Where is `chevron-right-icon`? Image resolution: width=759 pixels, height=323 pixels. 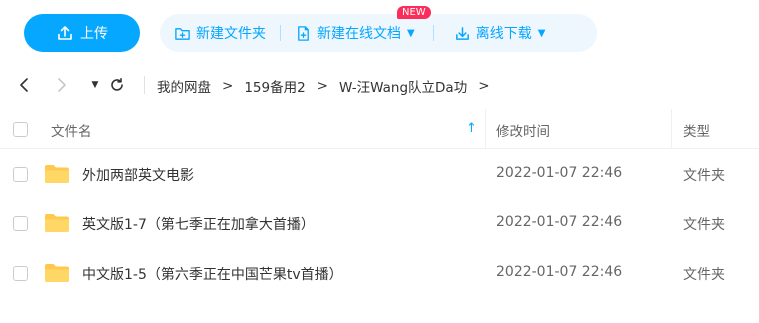
chevron-right-icon is located at coordinates (62, 85).